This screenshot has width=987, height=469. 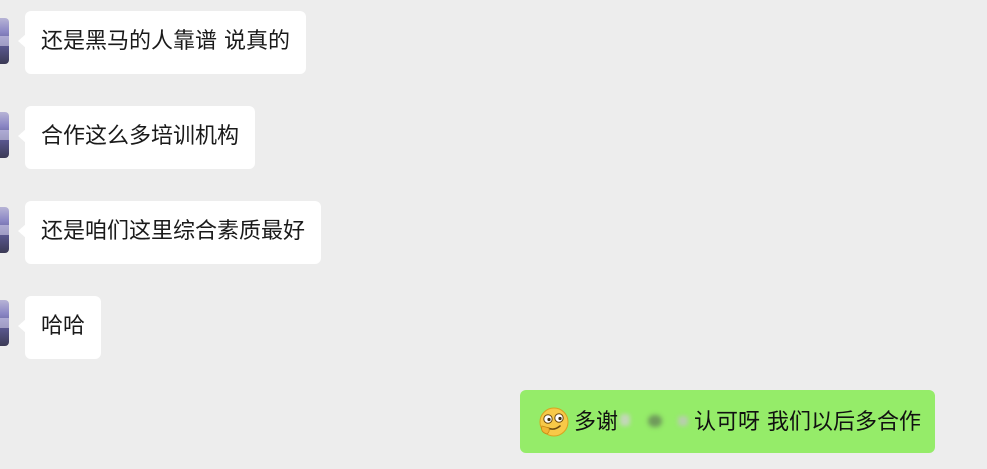 I want to click on message-bubble: 还是咱们这里综合素质最好, so click(x=169, y=232).